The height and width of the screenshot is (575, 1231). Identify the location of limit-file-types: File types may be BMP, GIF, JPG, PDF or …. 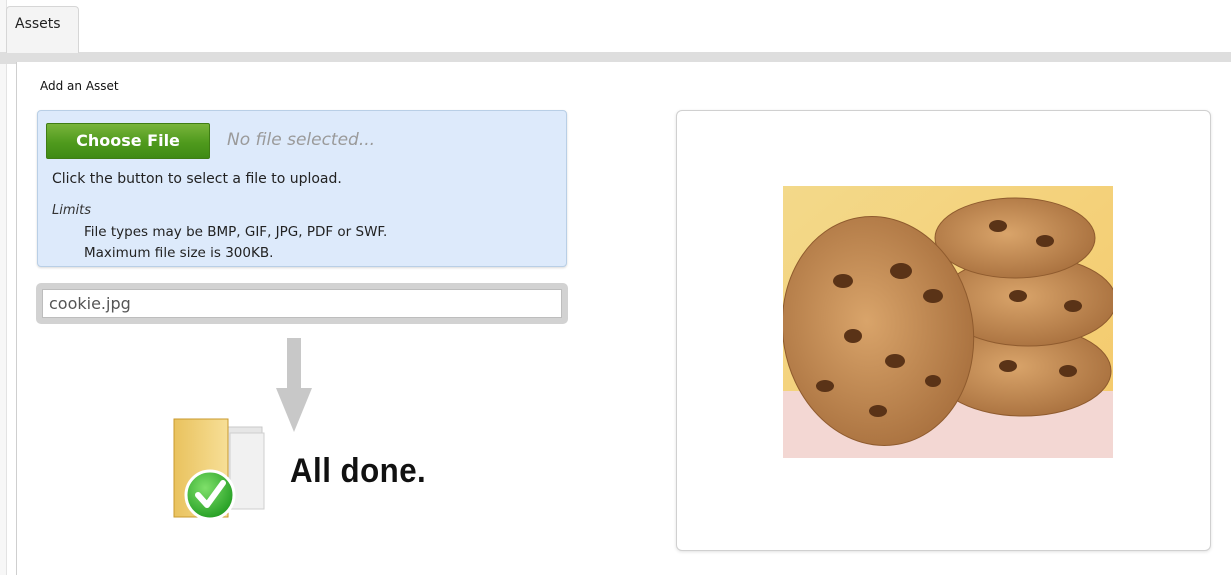
(236, 232).